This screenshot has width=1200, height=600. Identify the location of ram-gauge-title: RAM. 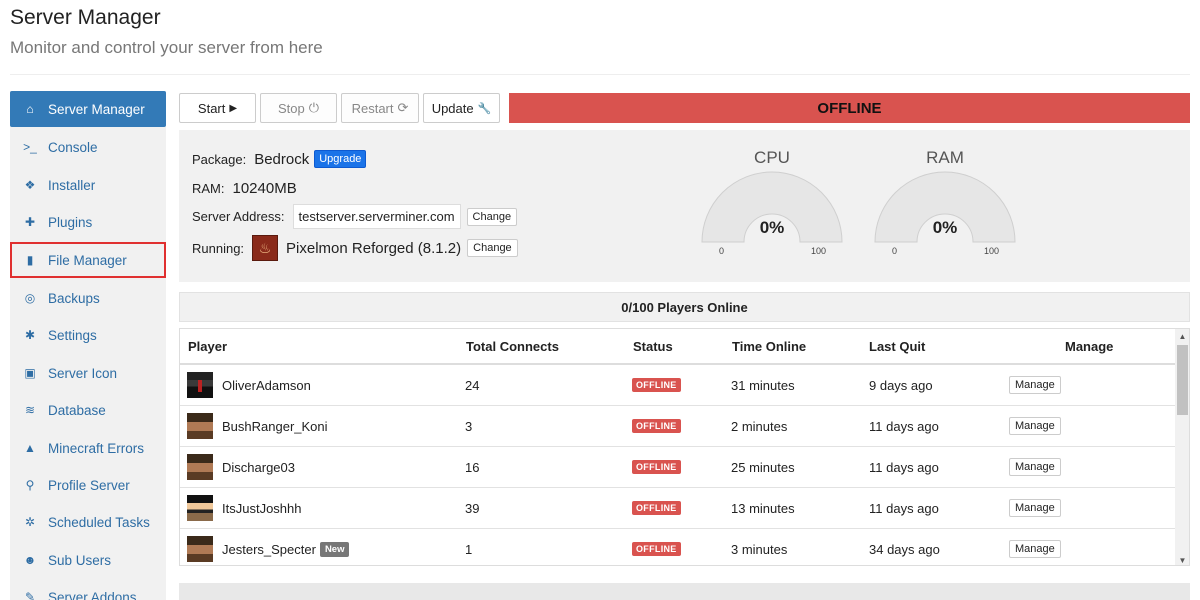
(945, 157).